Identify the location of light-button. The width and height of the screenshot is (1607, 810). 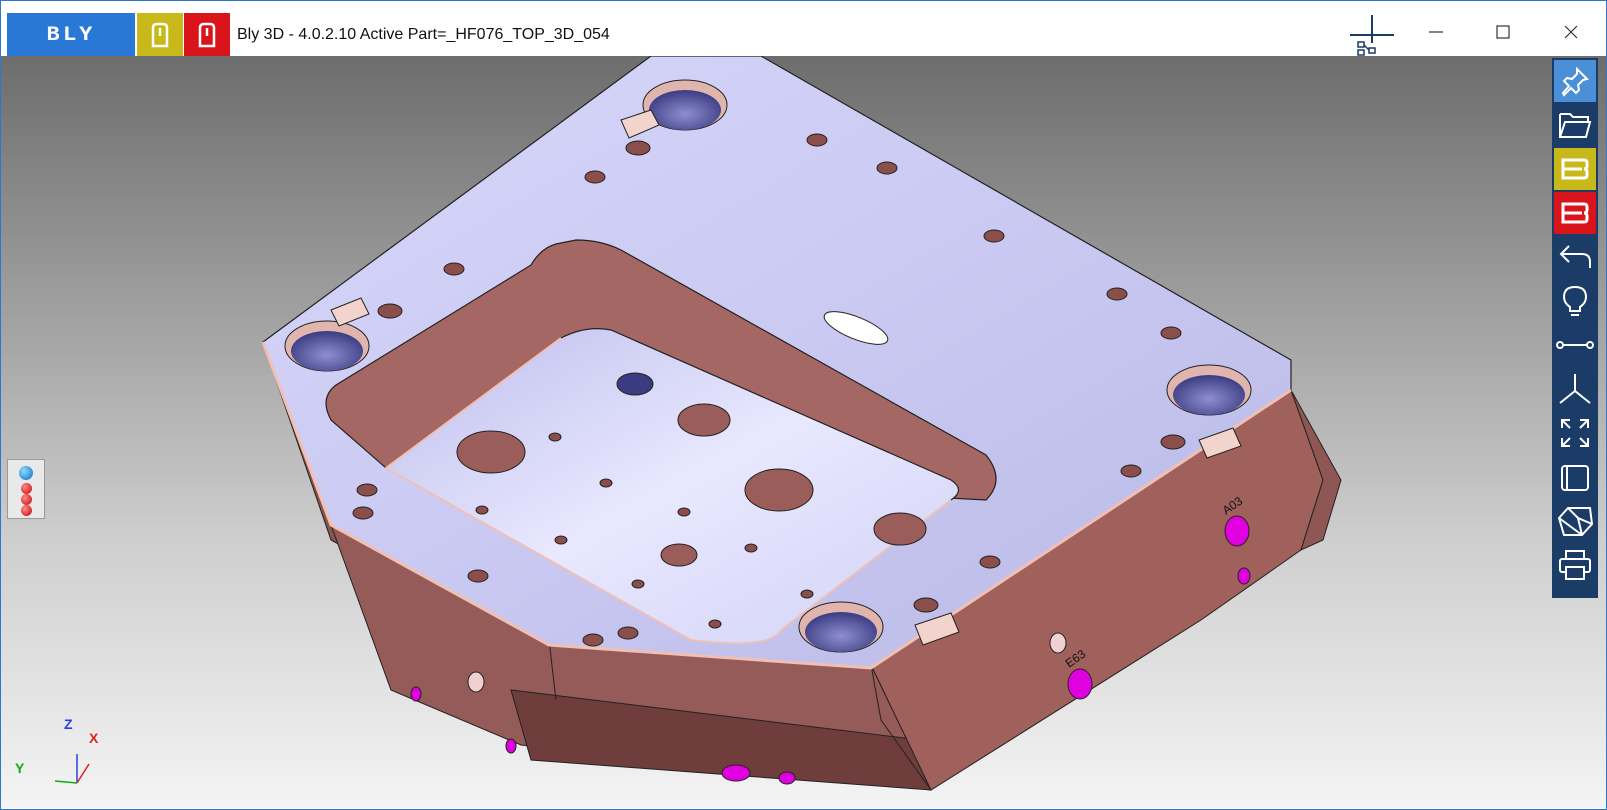
(1575, 301).